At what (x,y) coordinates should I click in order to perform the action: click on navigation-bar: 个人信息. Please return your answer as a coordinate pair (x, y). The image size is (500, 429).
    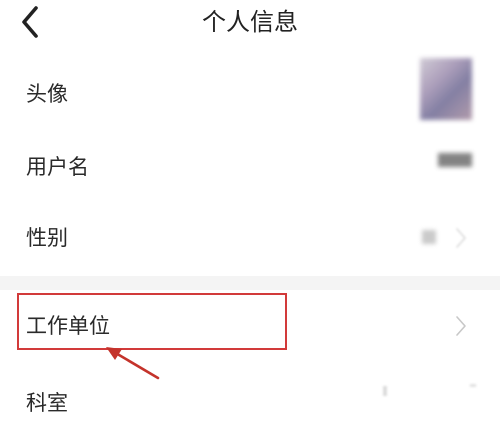
    Looking at the image, I should click on (250, 23).